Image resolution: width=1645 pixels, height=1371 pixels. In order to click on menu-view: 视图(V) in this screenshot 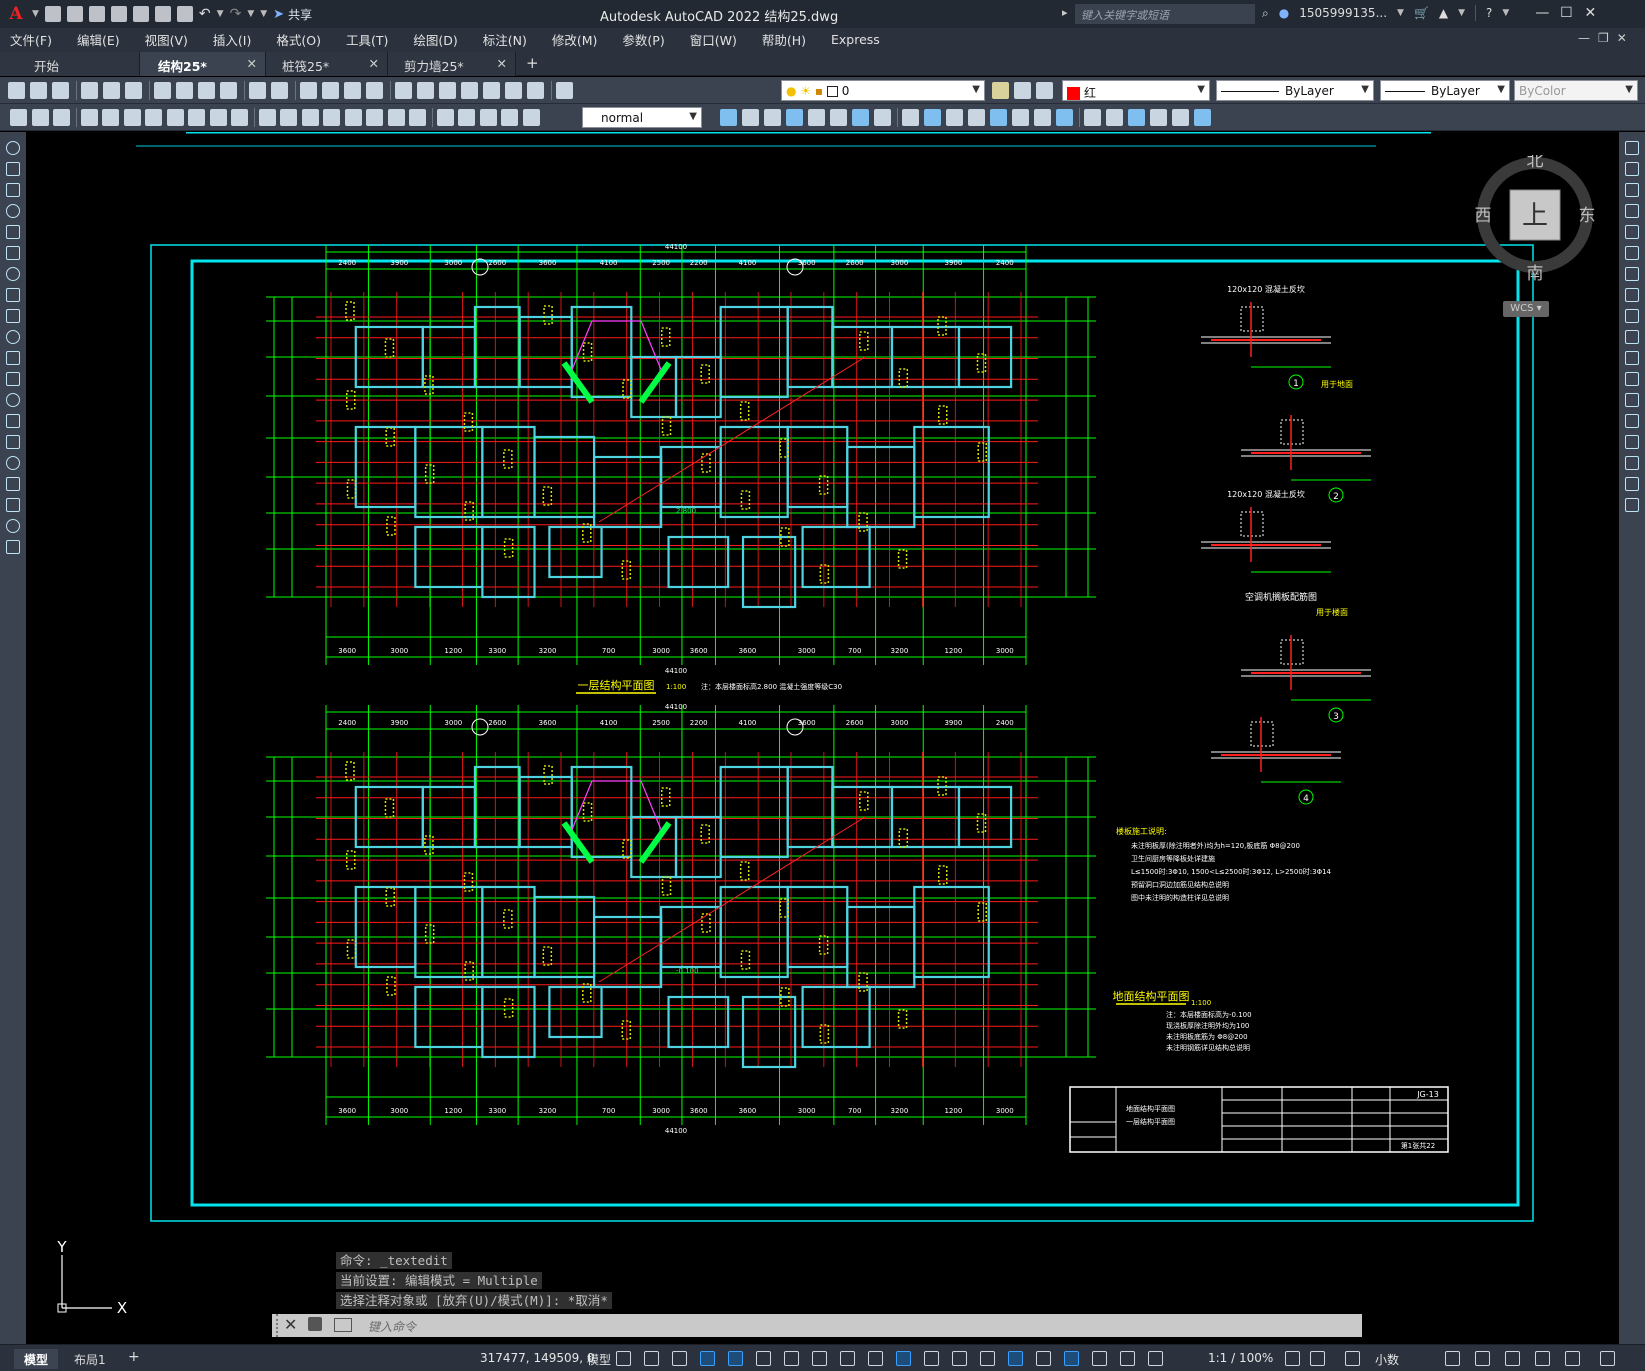, I will do `click(166, 39)`.